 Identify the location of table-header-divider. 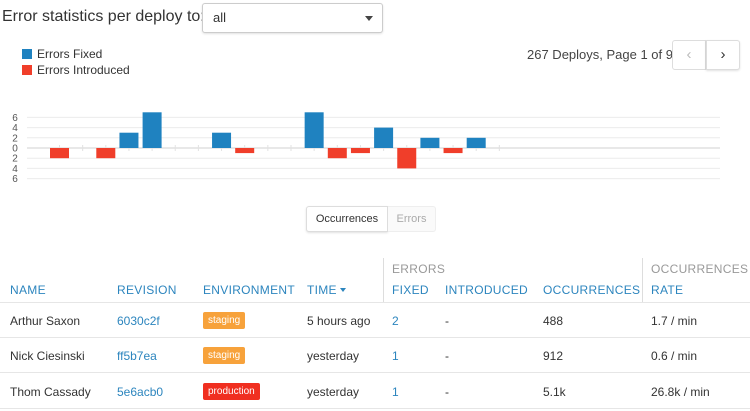
(375, 302).